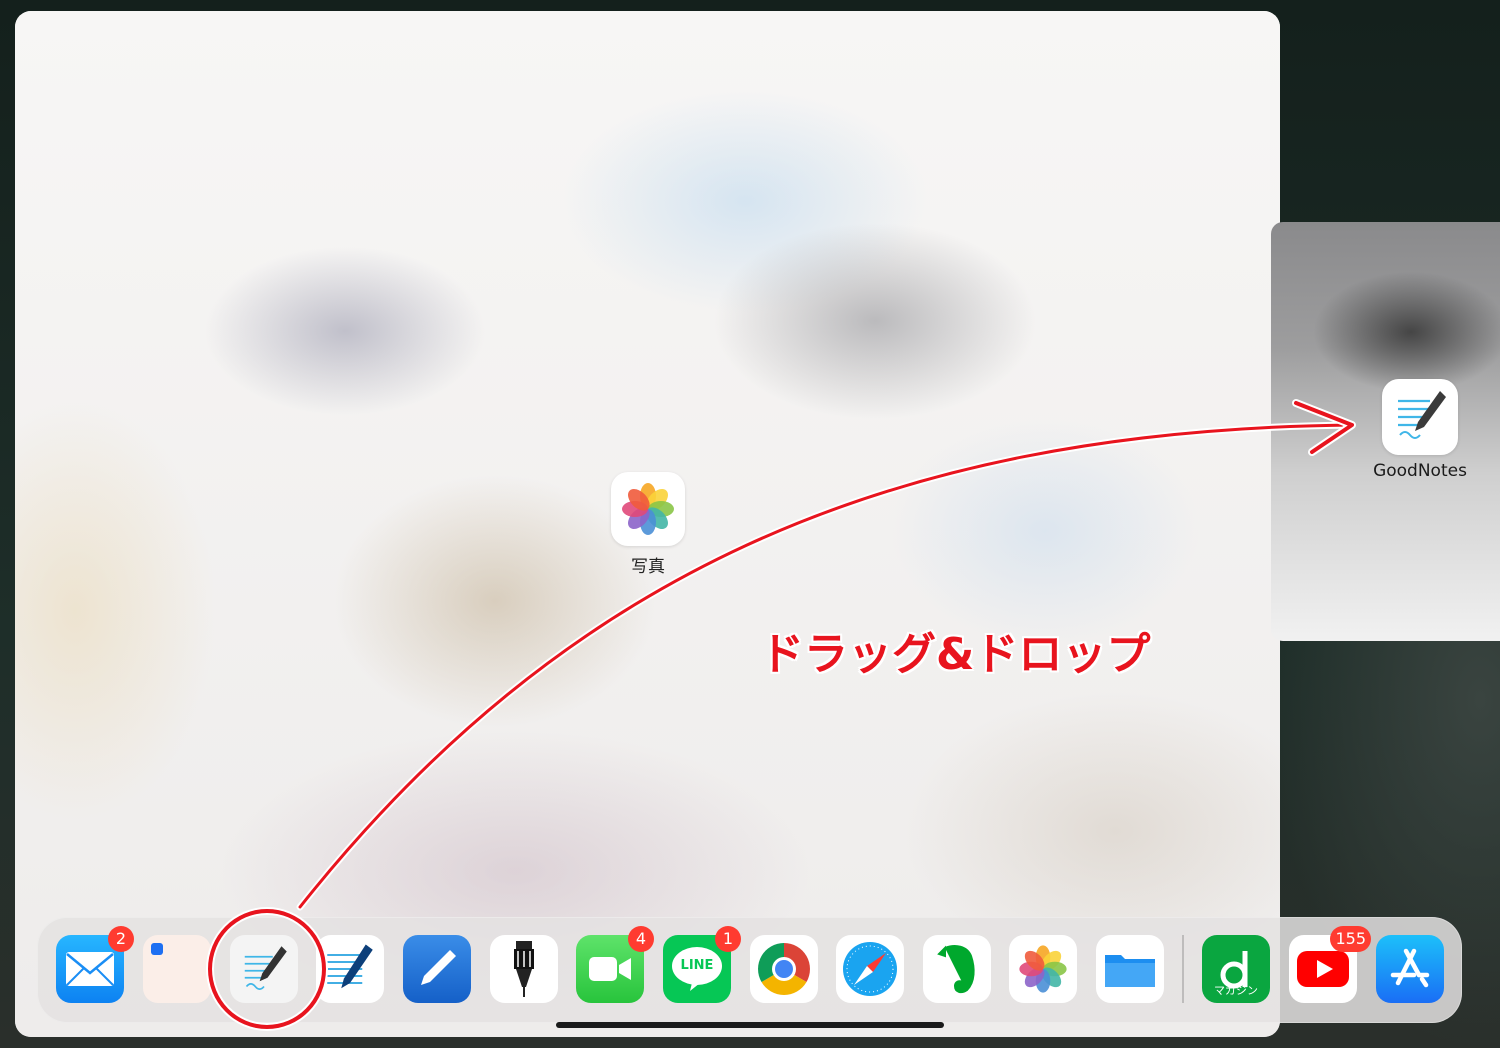 The image size is (1500, 1048). What do you see at coordinates (1236, 969) in the screenshot?
I see `dock-d-magazine: マガジン` at bounding box center [1236, 969].